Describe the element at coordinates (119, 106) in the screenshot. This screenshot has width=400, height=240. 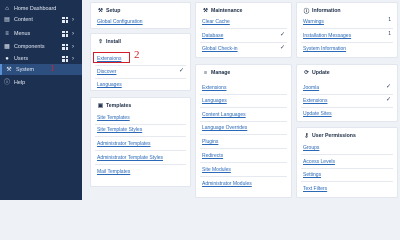
I see `panel-title: Templates` at that location.